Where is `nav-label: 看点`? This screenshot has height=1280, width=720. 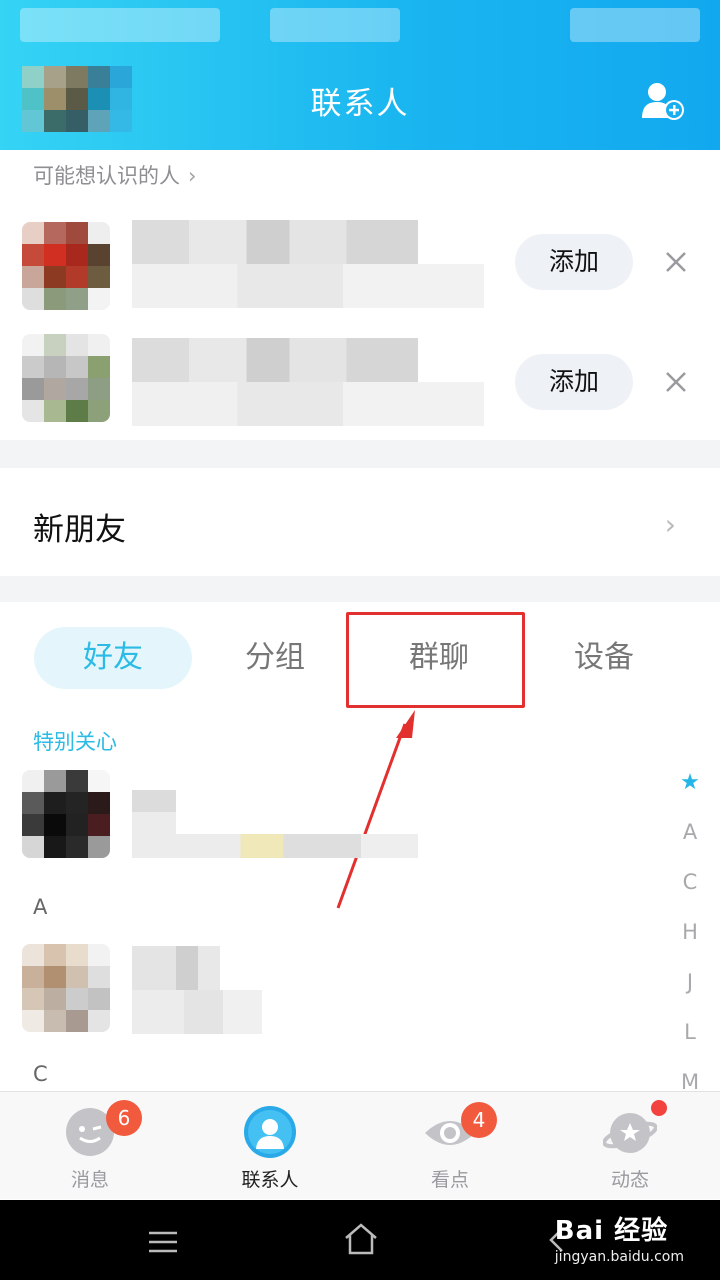
nav-label: 看点 is located at coordinates (449, 1180).